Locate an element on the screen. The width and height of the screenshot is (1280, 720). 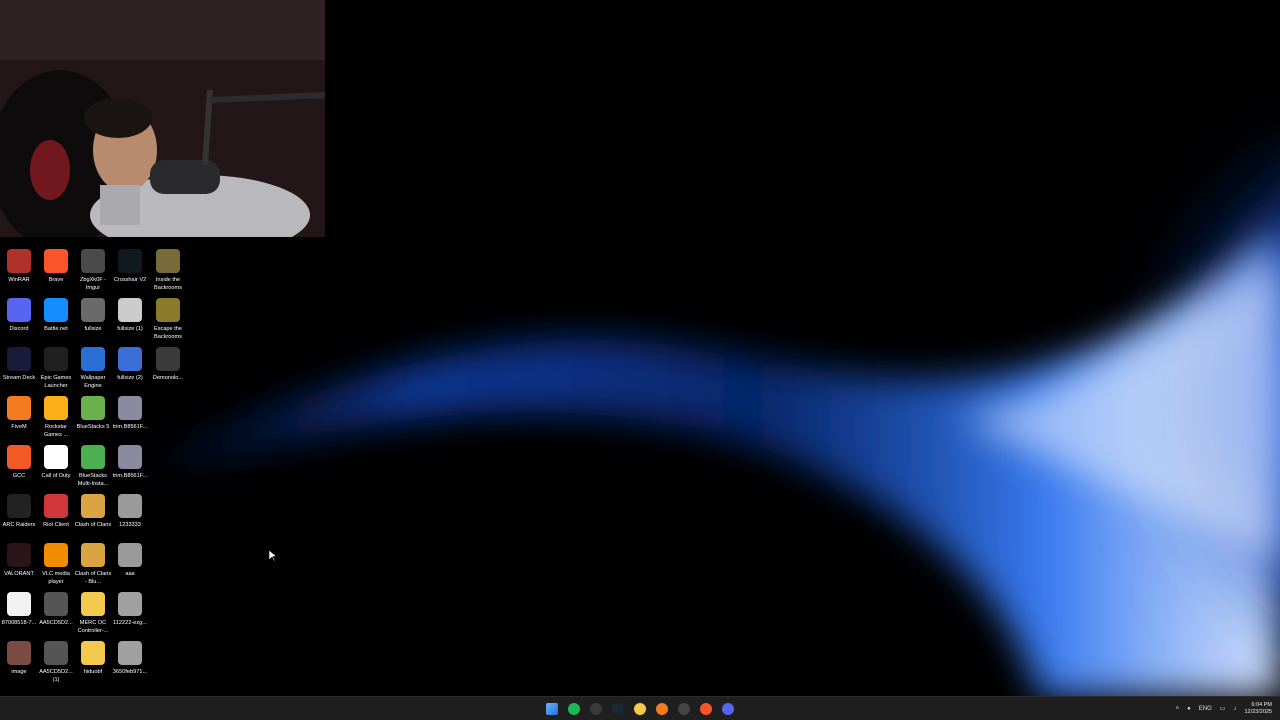
desktop-icon: fullsize (2) is located at coordinates (130, 365).